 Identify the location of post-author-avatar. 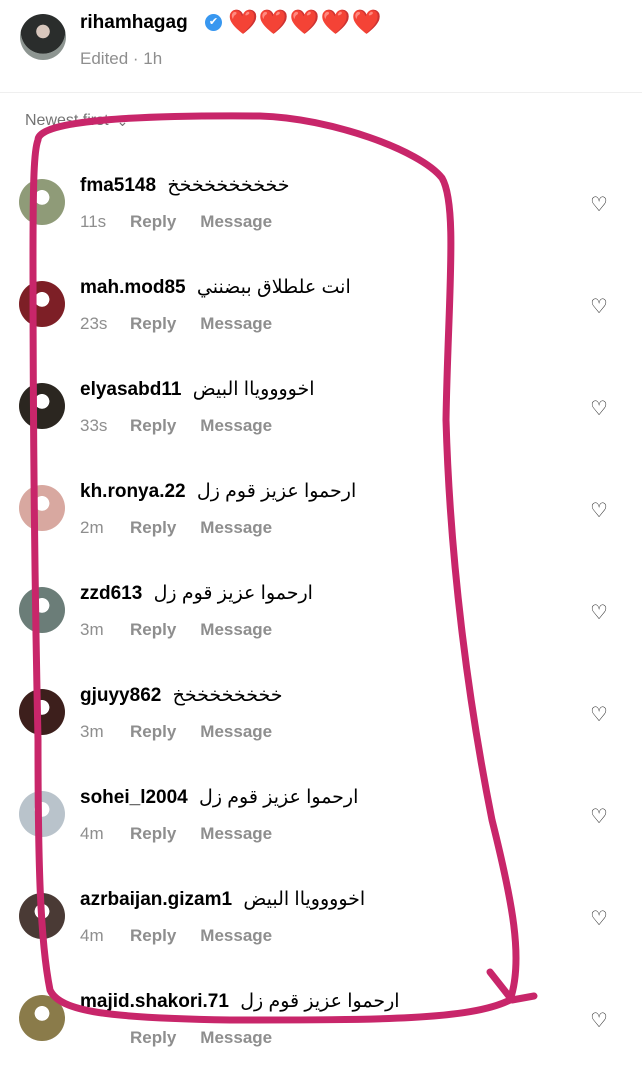
(43, 37).